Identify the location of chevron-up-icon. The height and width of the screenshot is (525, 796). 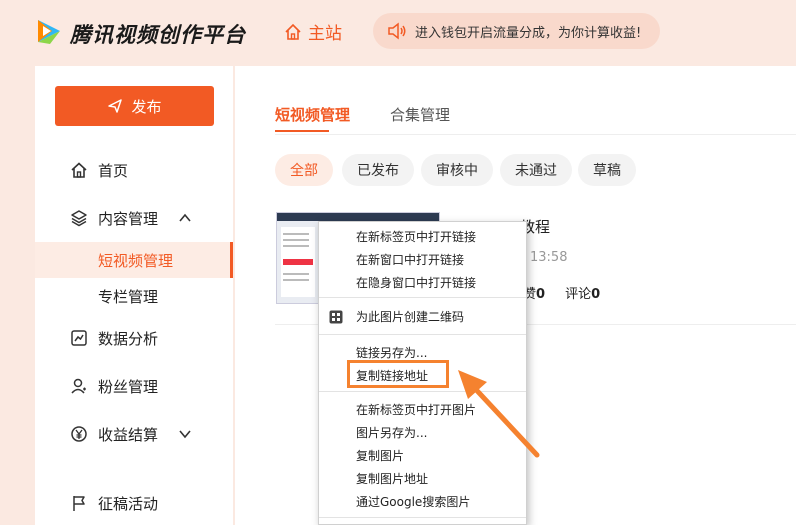
(185, 217).